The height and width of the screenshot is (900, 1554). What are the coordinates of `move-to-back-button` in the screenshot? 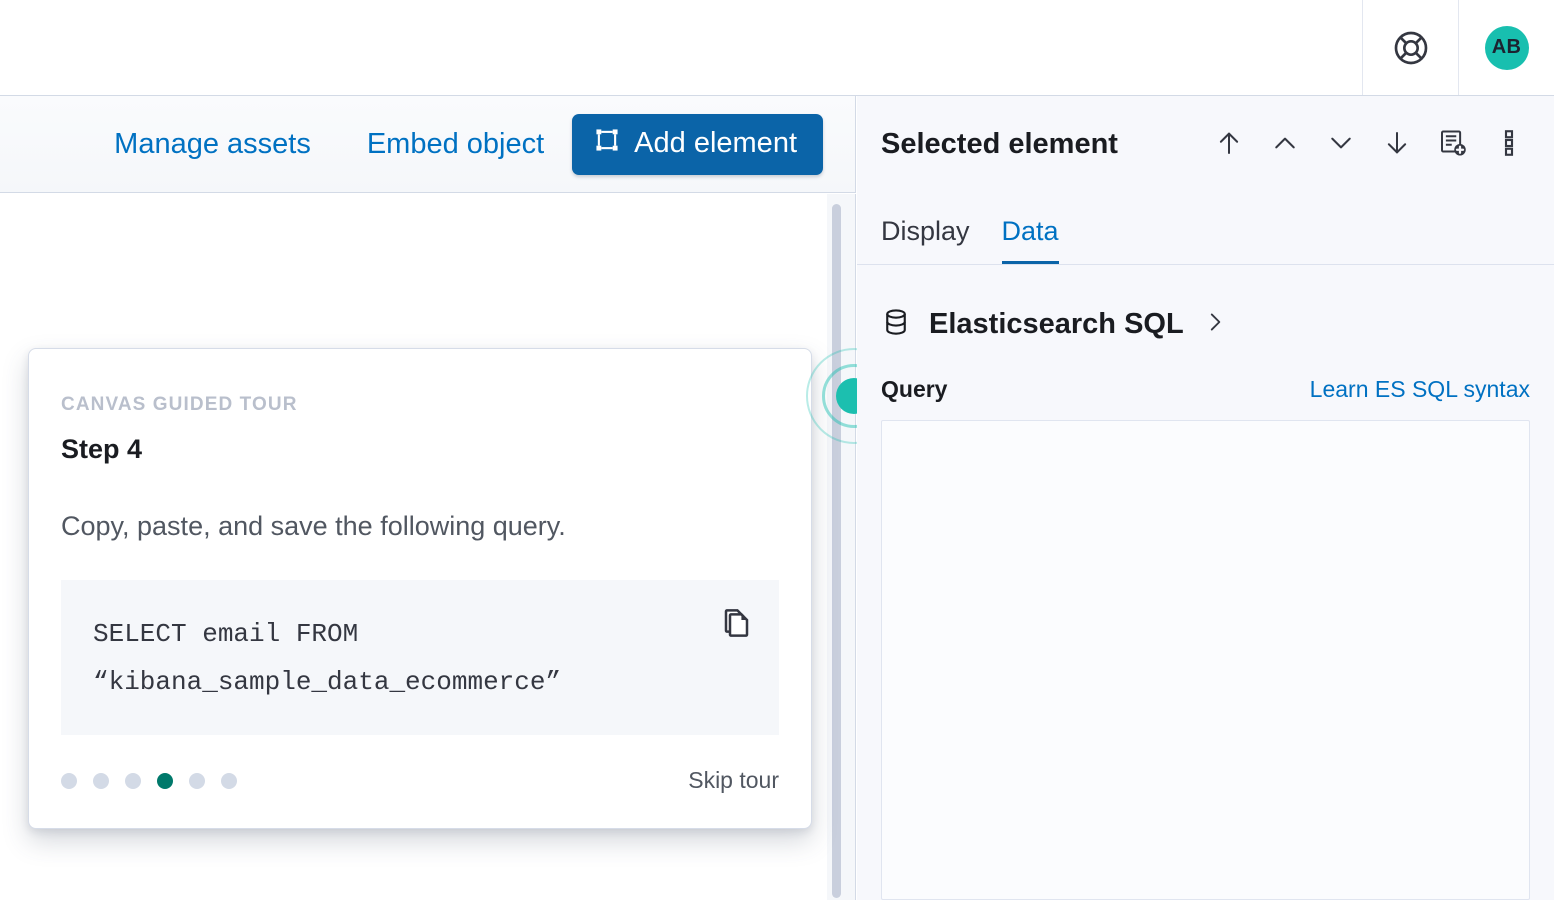 It's located at (1397, 144).